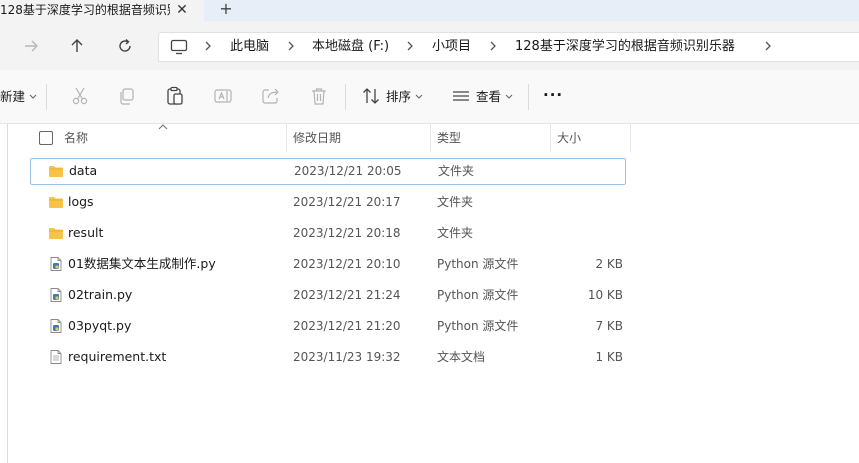  I want to click on file-name: requirement.txt, so click(117, 356).